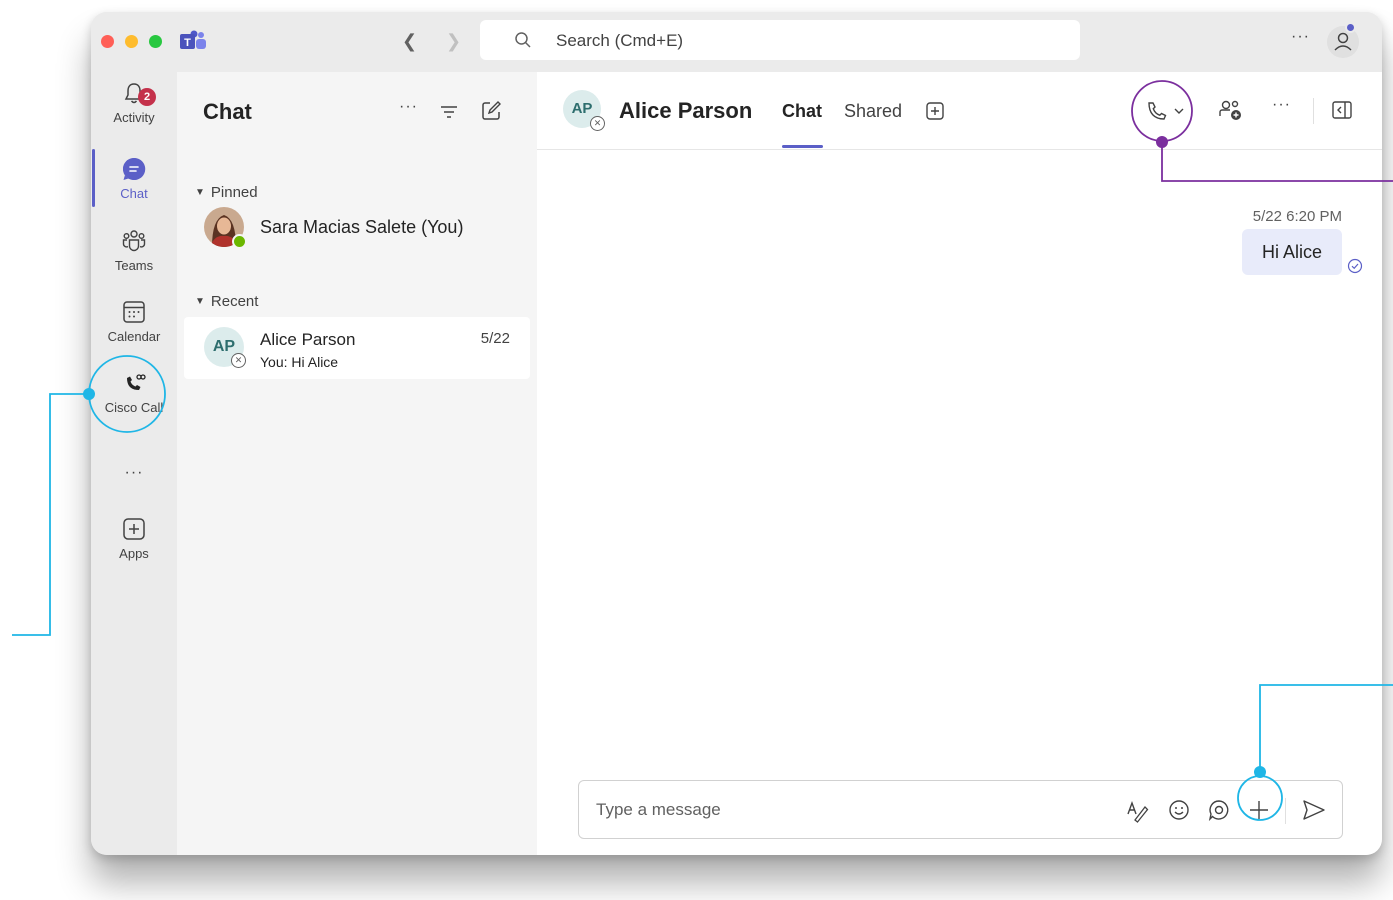 The image size is (1393, 900). Describe the element at coordinates (935, 111) in the screenshot. I see `add-tab-icon` at that location.